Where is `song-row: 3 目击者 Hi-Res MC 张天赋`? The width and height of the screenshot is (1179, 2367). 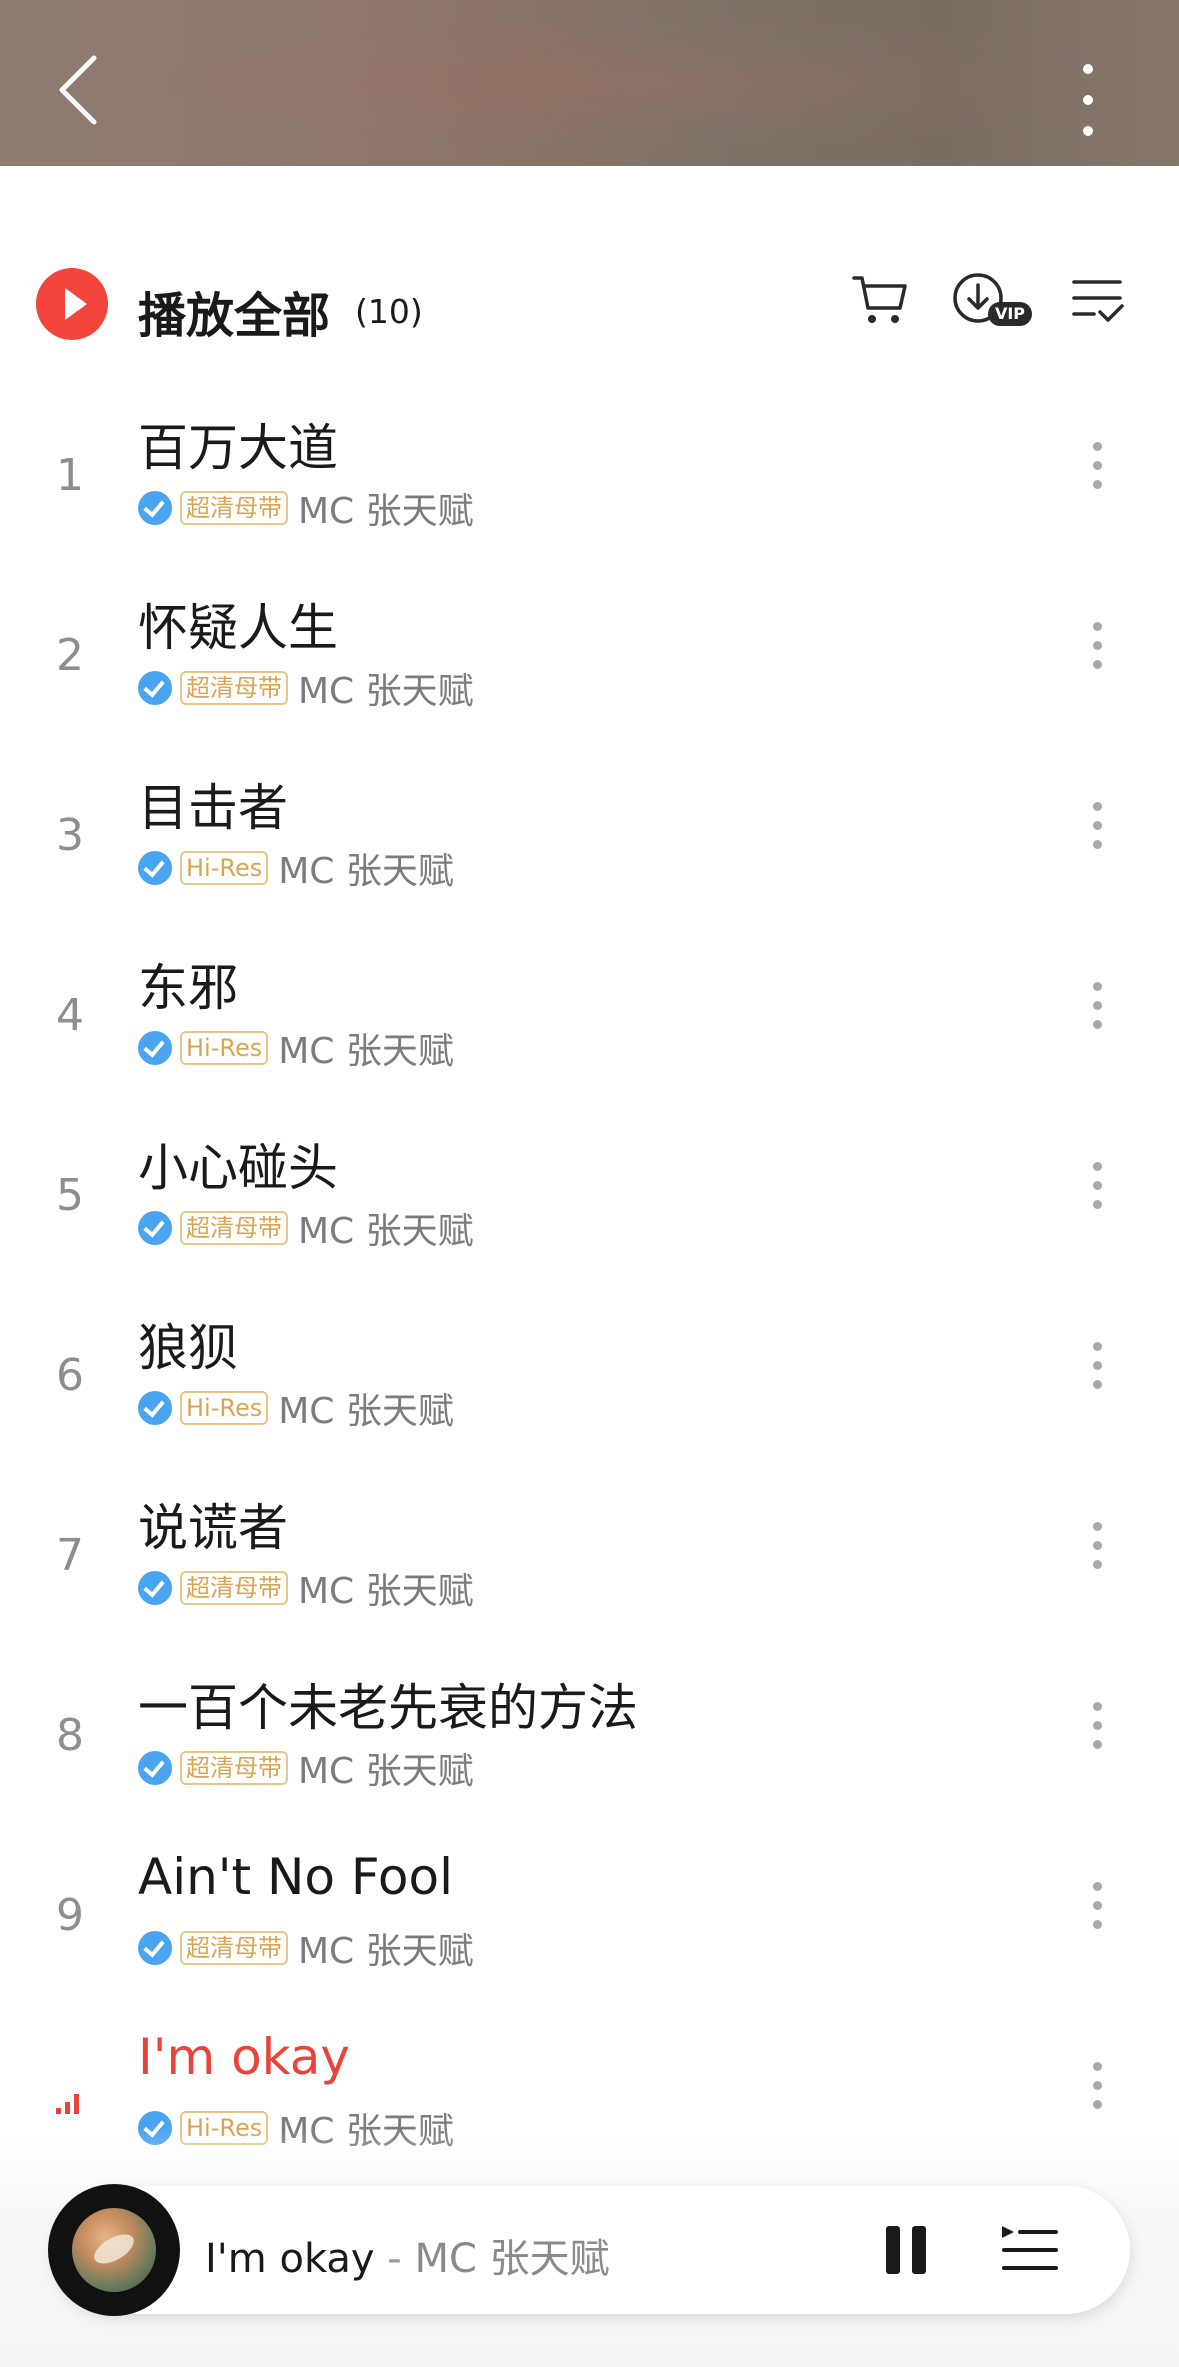
song-row: 3 目击者 Hi-Res MC 张天赋 is located at coordinates (589, 830).